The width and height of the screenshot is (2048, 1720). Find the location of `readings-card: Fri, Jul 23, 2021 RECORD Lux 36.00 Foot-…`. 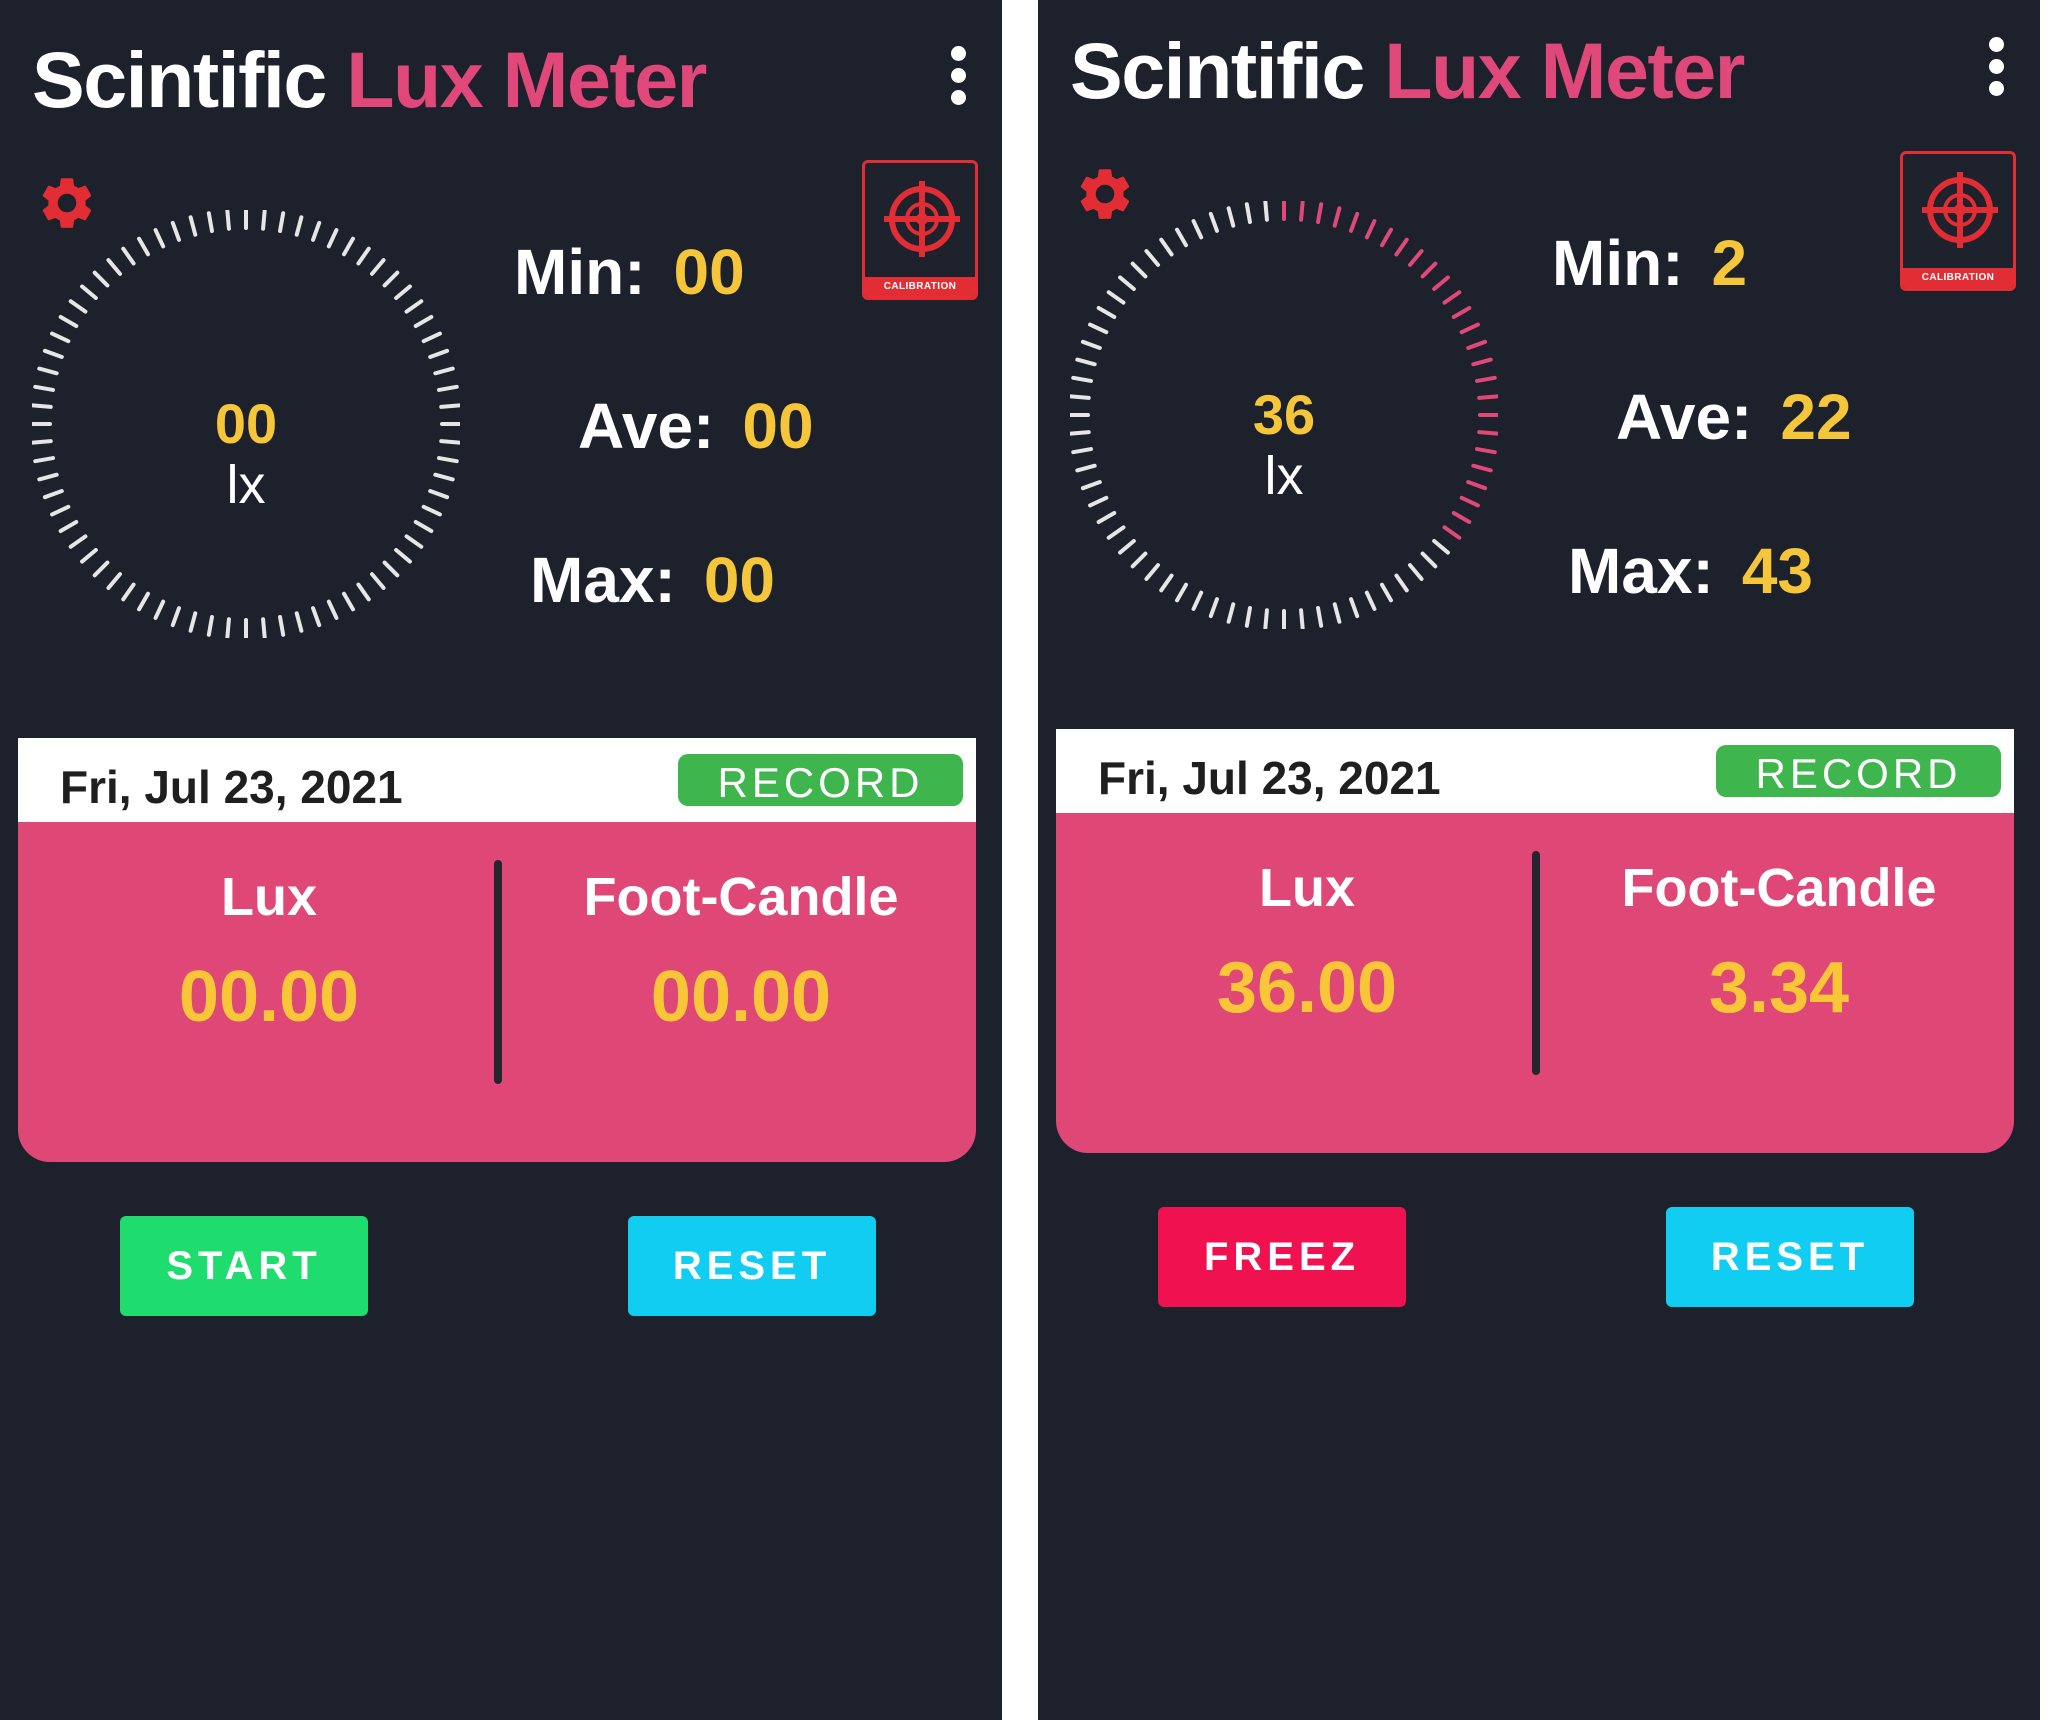

readings-card: Fri, Jul 23, 2021 RECORD Lux 36.00 Foot-… is located at coordinates (1535, 941).